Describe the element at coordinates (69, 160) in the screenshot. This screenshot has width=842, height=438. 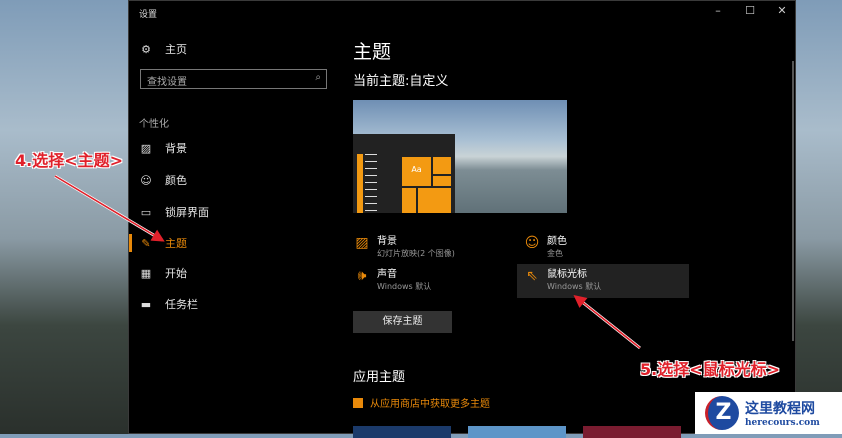
I see `annotation-step4: 4.选择<主题>` at that location.